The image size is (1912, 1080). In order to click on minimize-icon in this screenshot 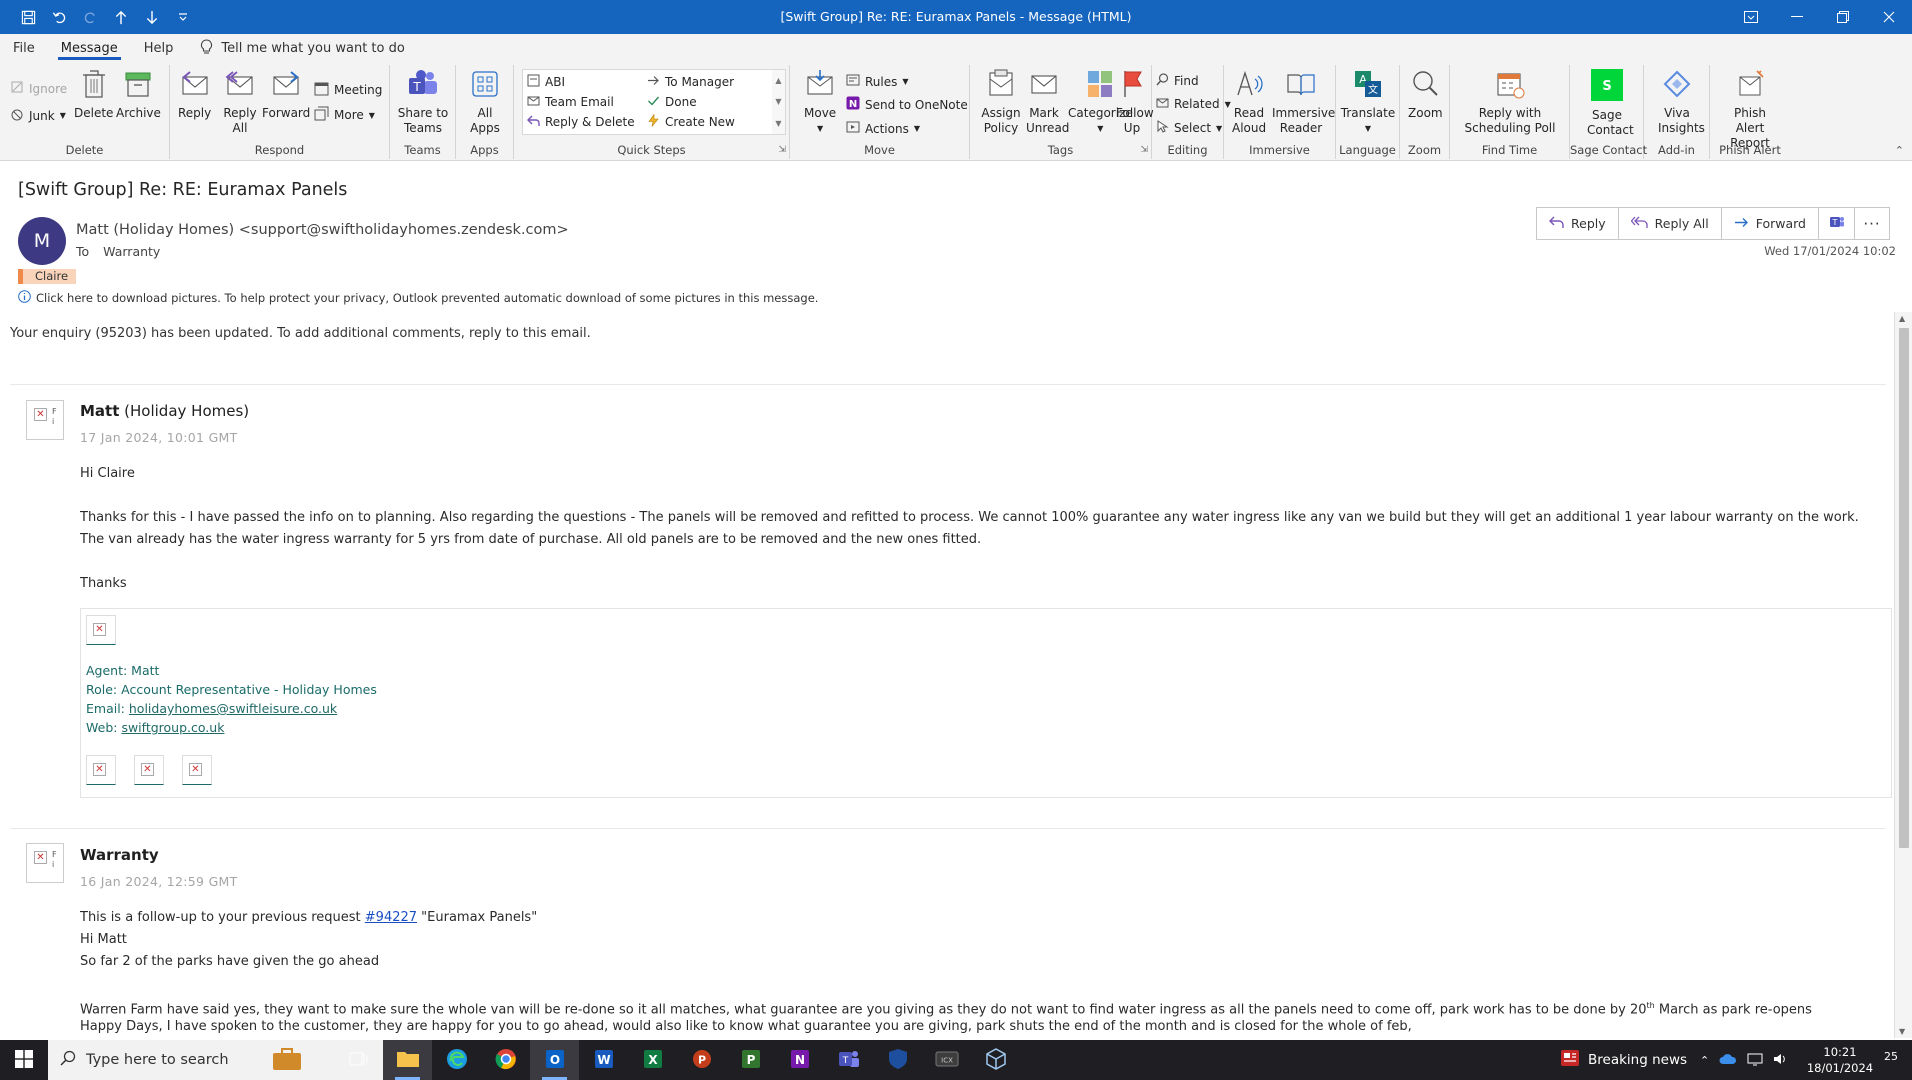, I will do `click(1797, 17)`.